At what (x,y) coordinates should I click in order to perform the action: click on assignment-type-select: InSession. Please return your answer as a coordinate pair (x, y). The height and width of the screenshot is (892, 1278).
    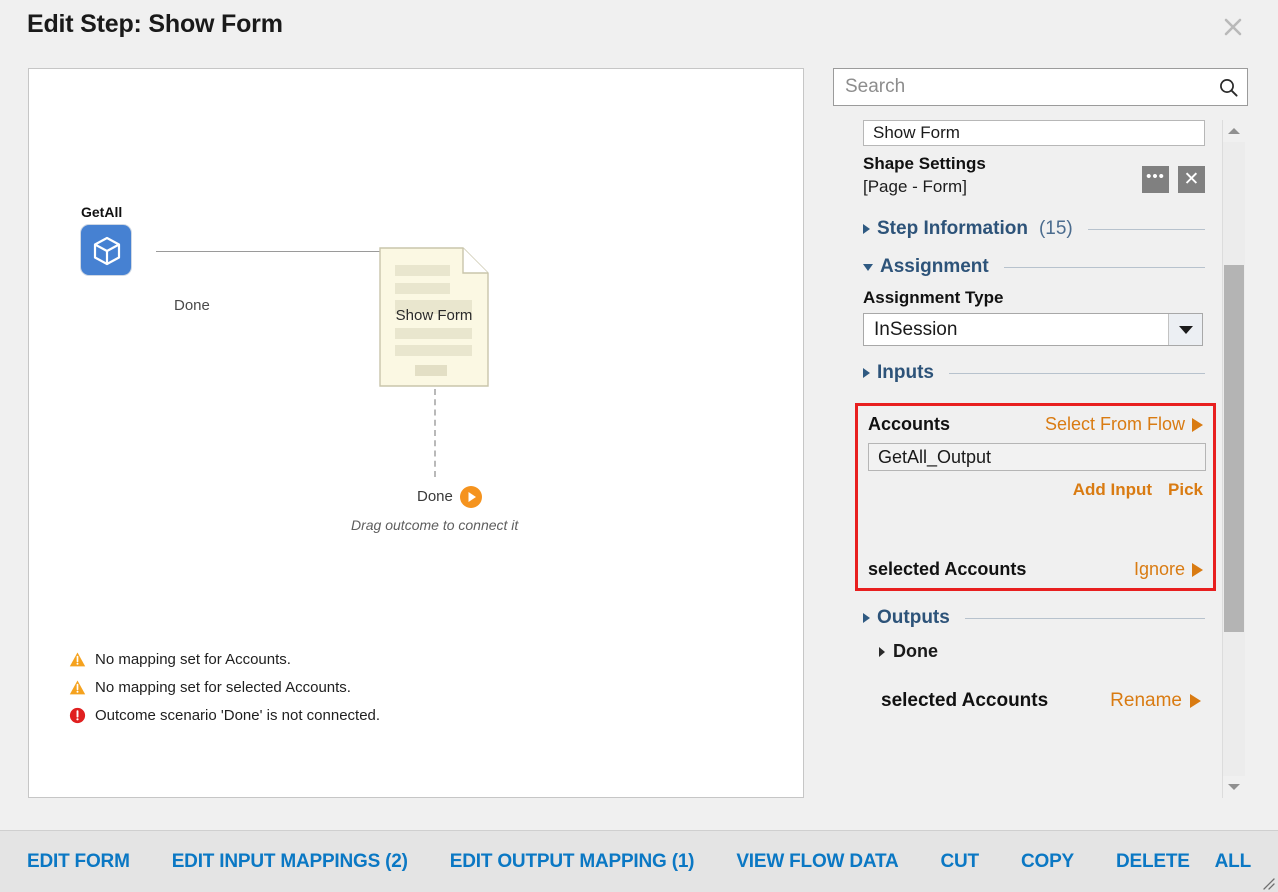
    Looking at the image, I should click on (1033, 329).